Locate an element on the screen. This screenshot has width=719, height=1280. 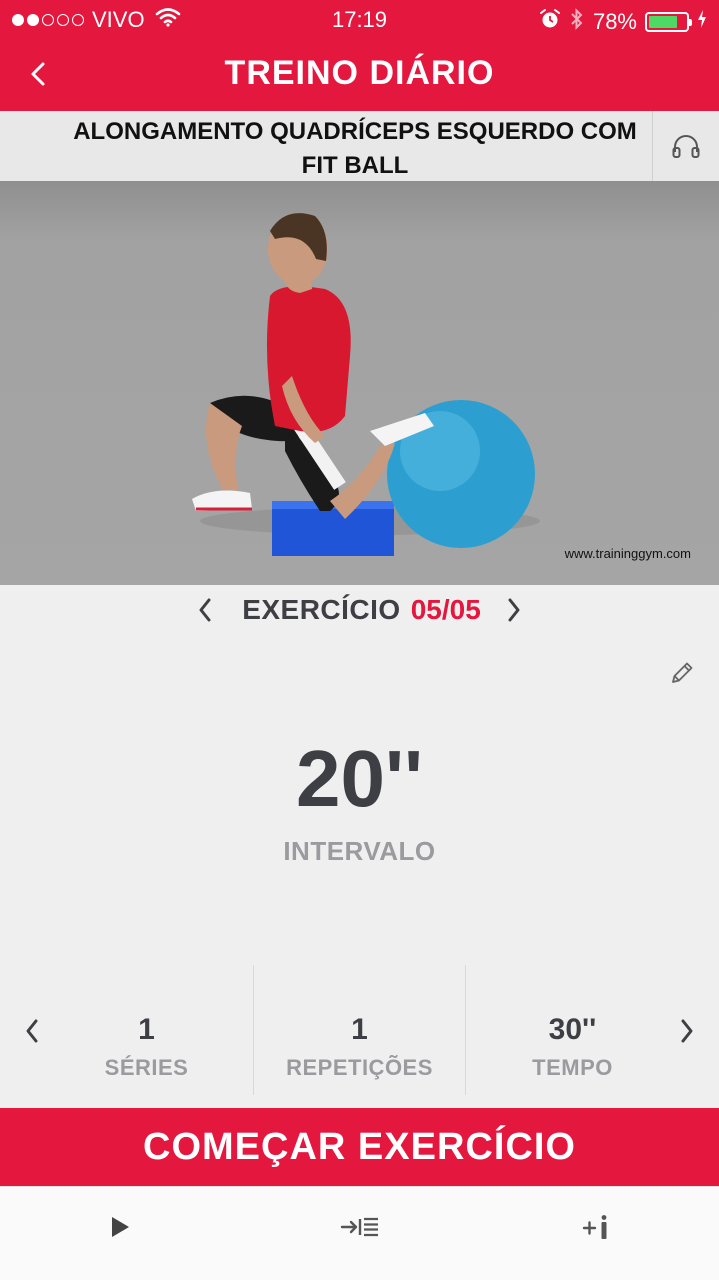
nav-bar: TREINO DIÁRIO is located at coordinates (359, 75).